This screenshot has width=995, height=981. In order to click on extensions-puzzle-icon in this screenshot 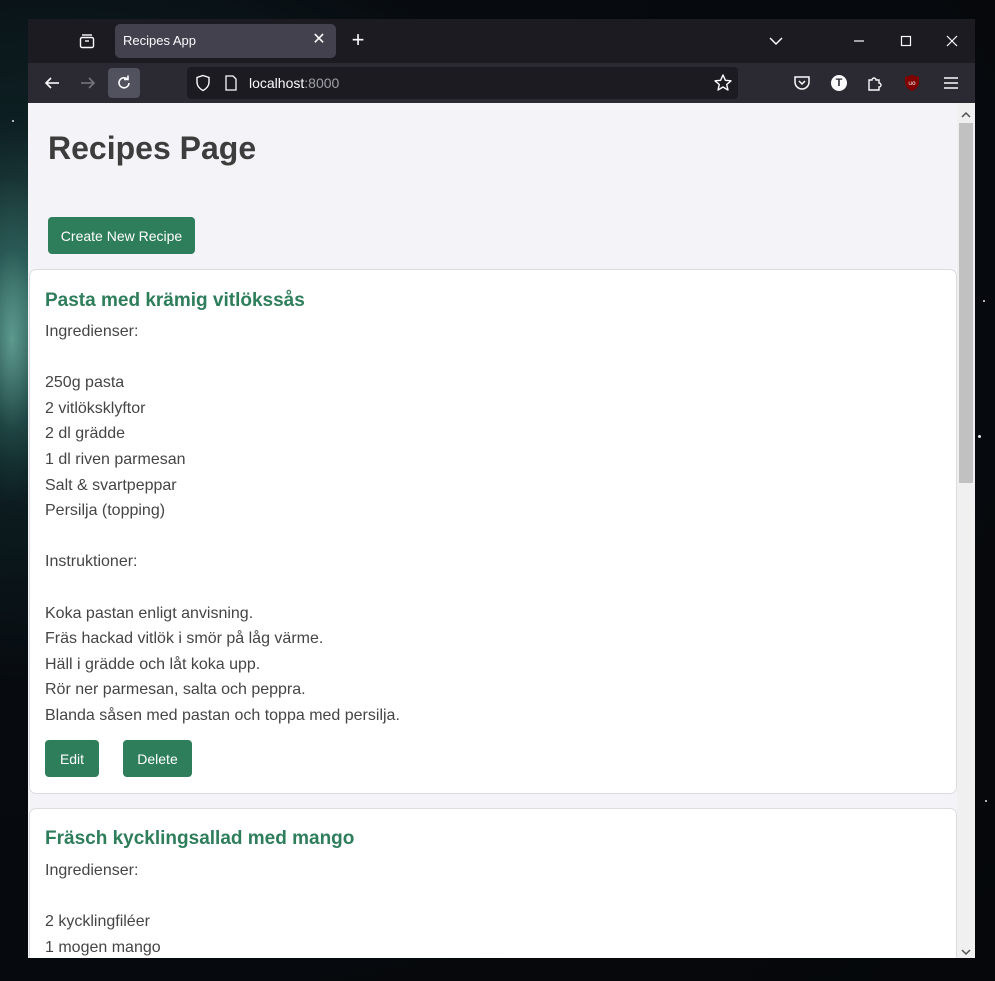, I will do `click(875, 83)`.